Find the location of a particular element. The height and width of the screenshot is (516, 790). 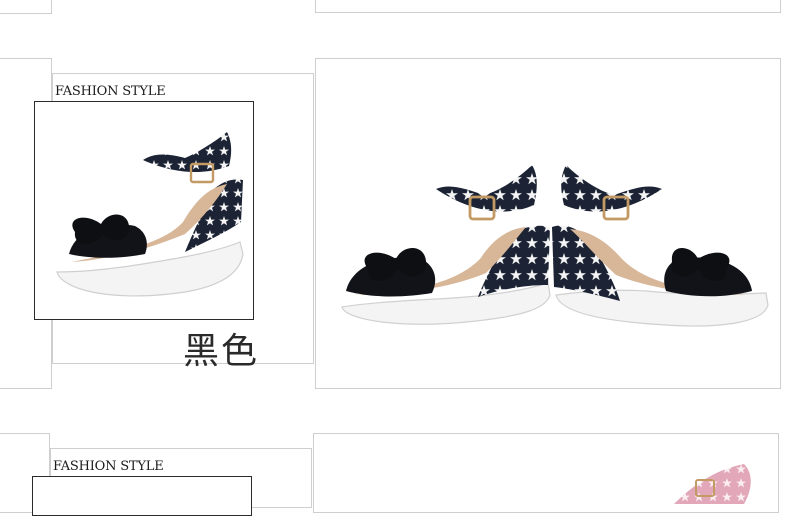

section2-fashion-style-label: FASHION STYLE is located at coordinates (108, 466).